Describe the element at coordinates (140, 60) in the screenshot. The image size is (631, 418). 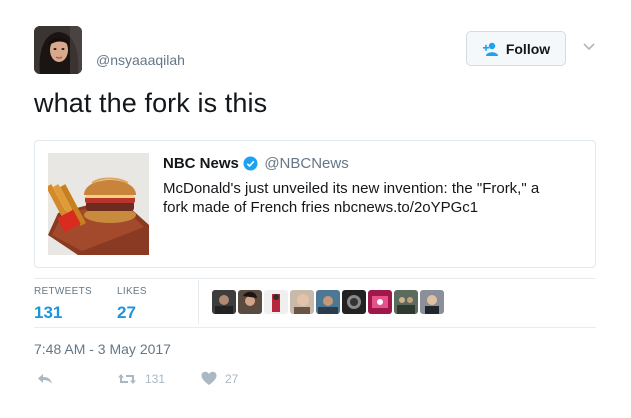
I see `user-handle: @nsyaaaqilah` at that location.